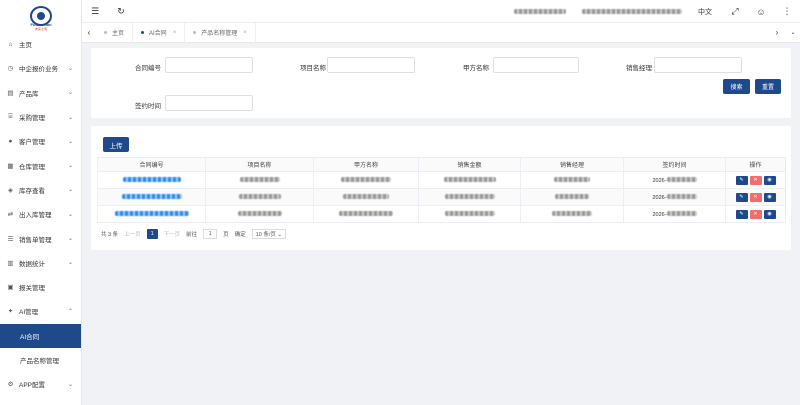 The width and height of the screenshot is (800, 405). Describe the element at coordinates (209, 65) in the screenshot. I see `contract-no-input` at that location.